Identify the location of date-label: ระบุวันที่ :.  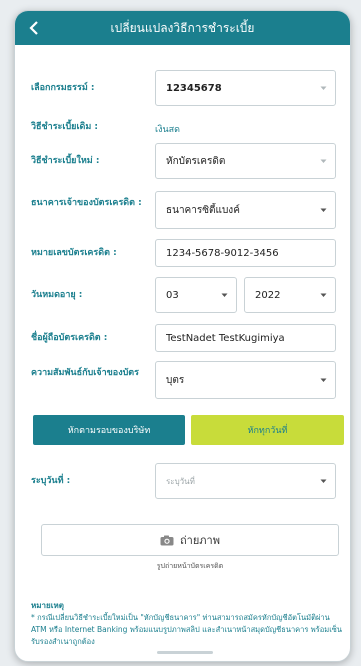
(51, 481).